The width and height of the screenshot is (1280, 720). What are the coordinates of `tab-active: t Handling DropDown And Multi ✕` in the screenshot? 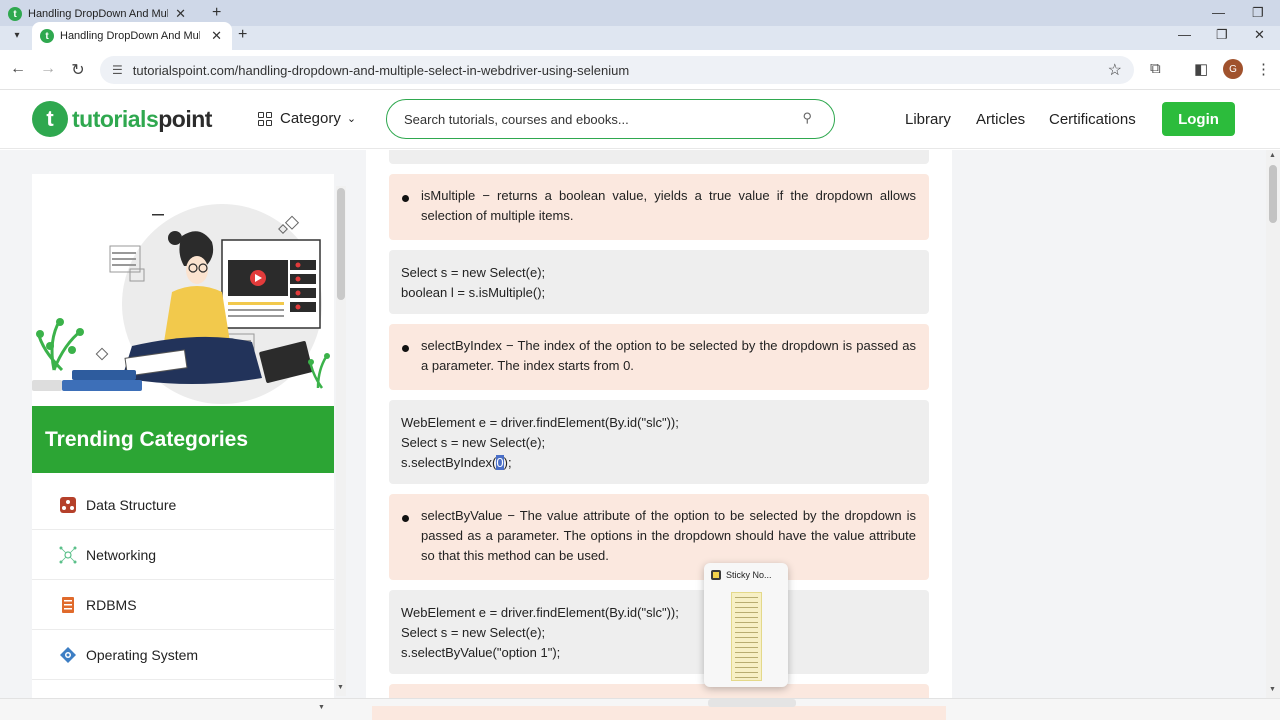 It's located at (132, 36).